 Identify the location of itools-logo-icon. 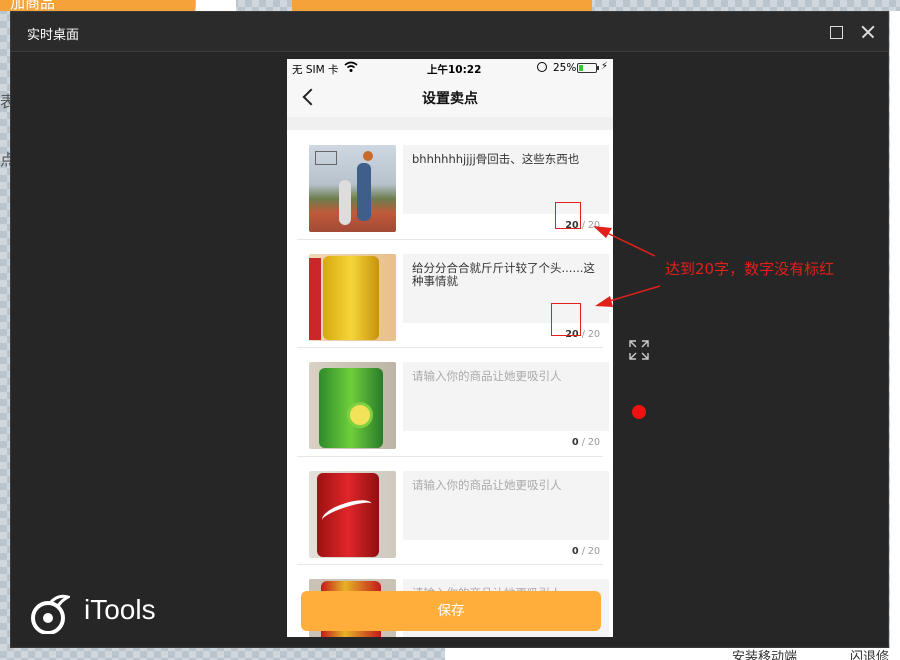
(50, 614).